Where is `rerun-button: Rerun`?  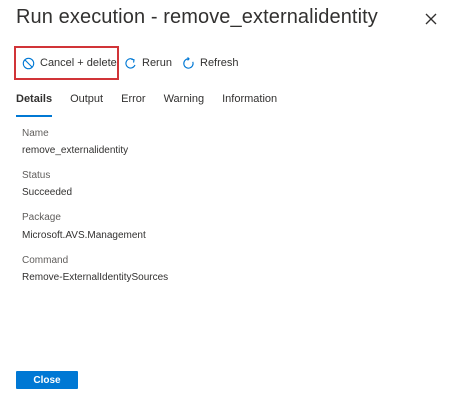 rerun-button: Rerun is located at coordinates (148, 63).